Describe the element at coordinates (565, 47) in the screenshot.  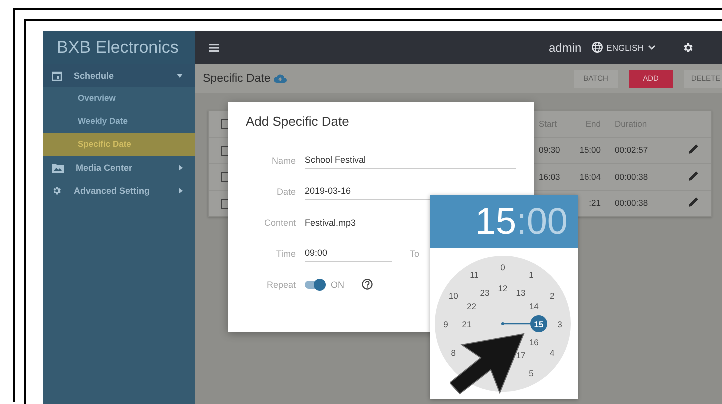
I see `user-name: admin` at that location.